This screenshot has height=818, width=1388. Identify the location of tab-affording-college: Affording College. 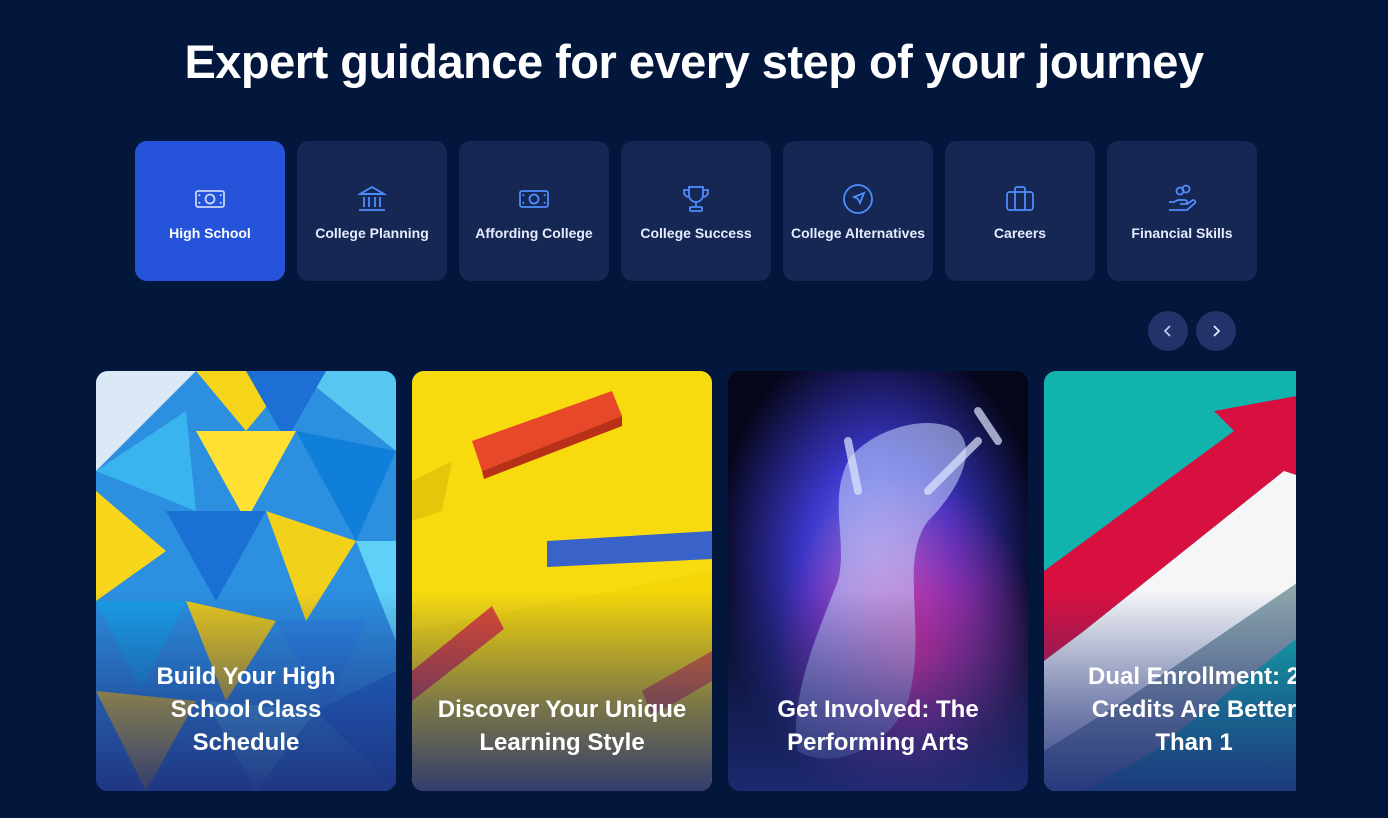
(534, 211).